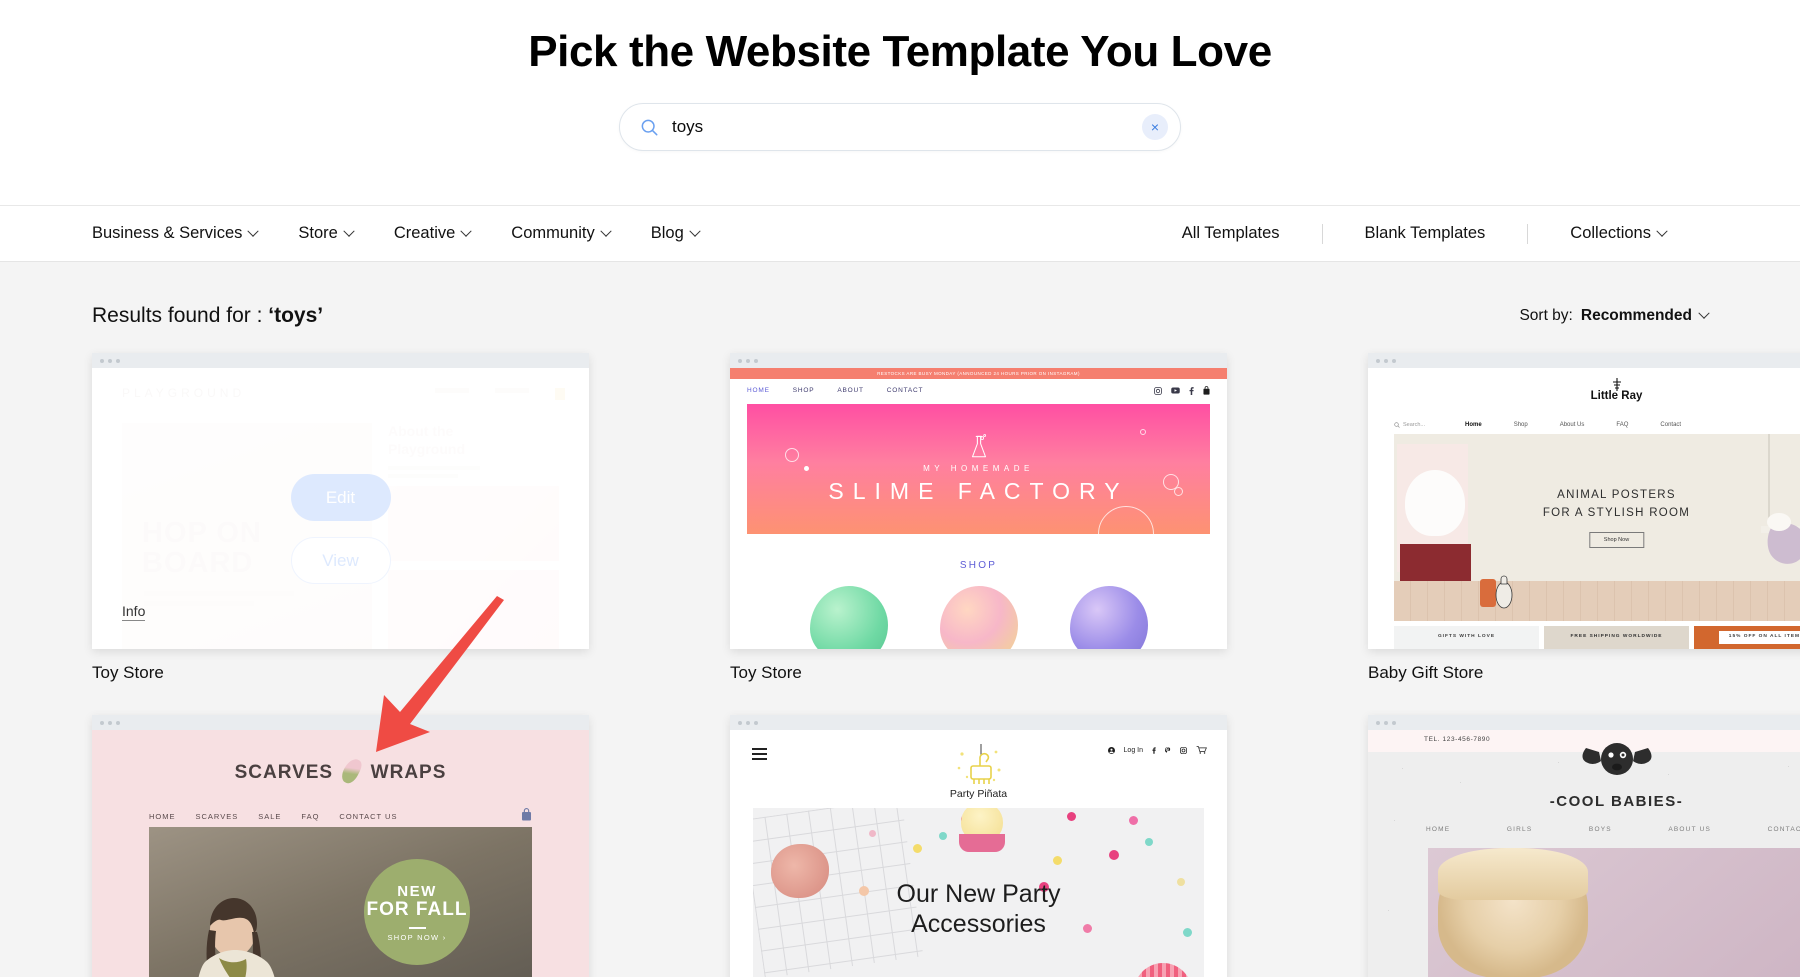 This screenshot has height=977, width=1800. I want to click on nav-item-collections: Collections, so click(1618, 233).